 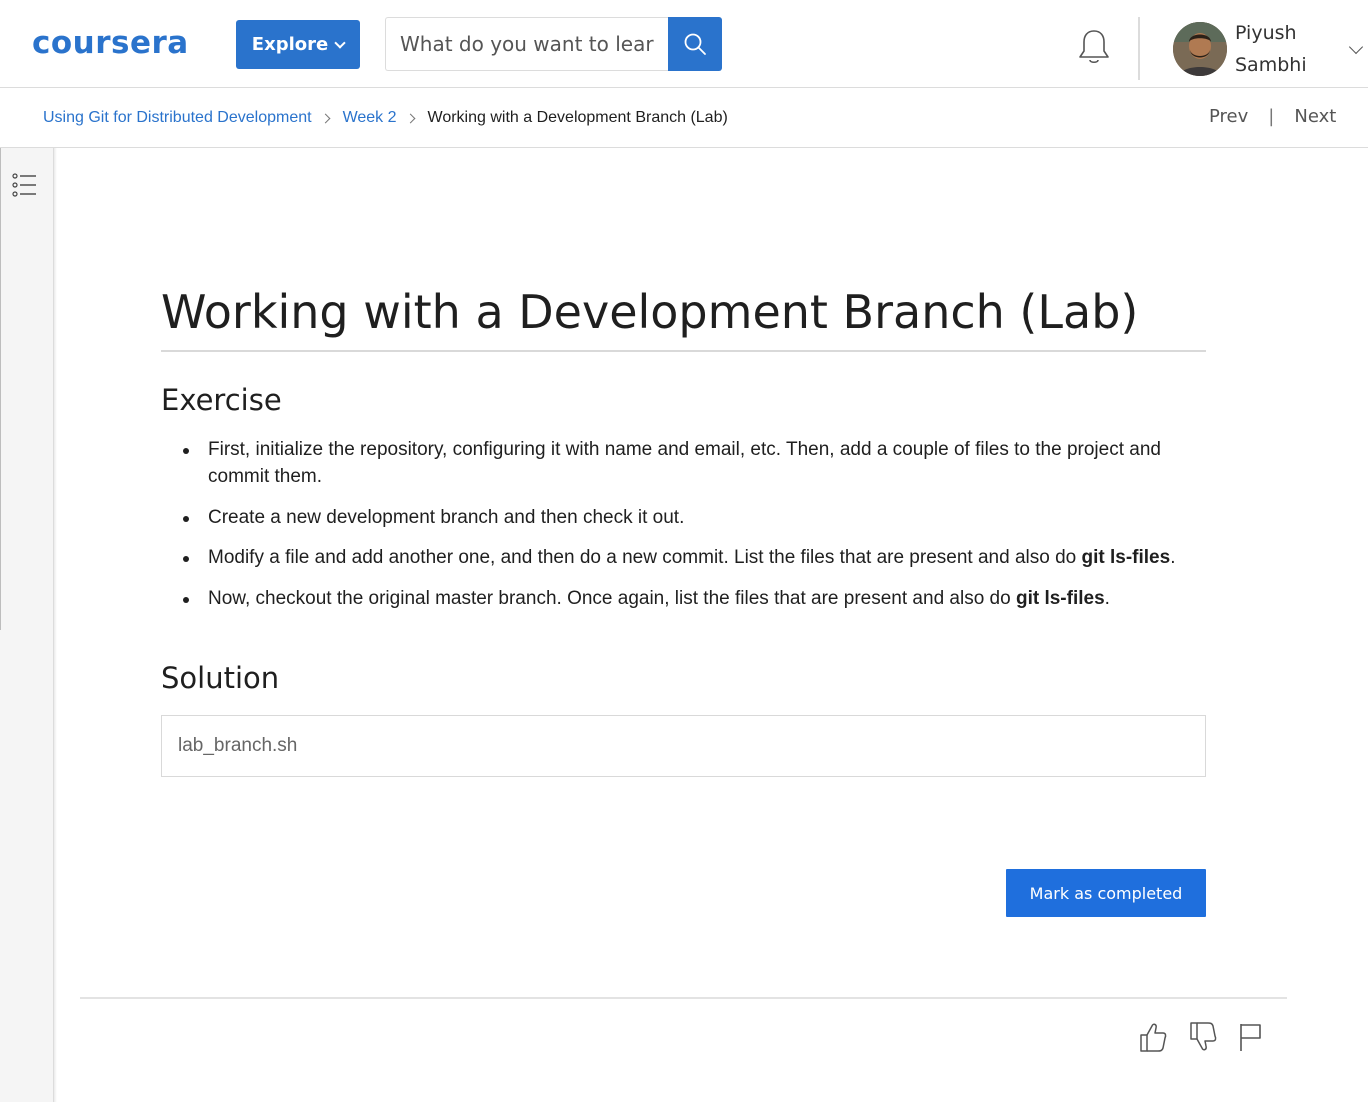 What do you see at coordinates (1153, 1037) in the screenshot?
I see `thumbs-up-icon` at bounding box center [1153, 1037].